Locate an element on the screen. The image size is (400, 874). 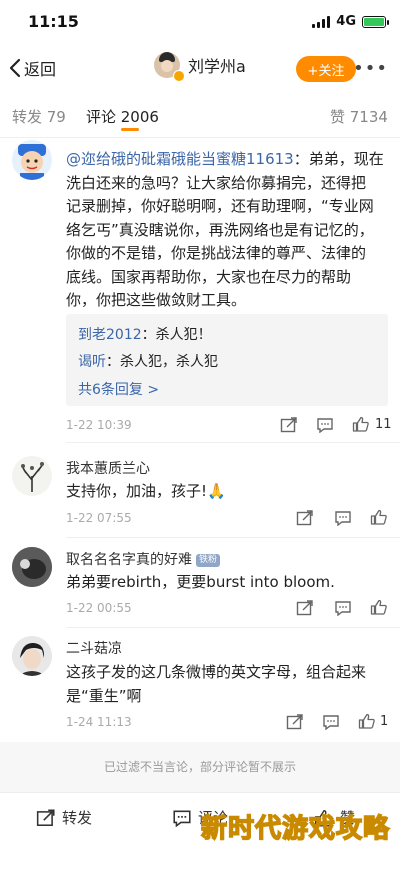
user-name: 刘学州a is located at coordinates (217, 66).